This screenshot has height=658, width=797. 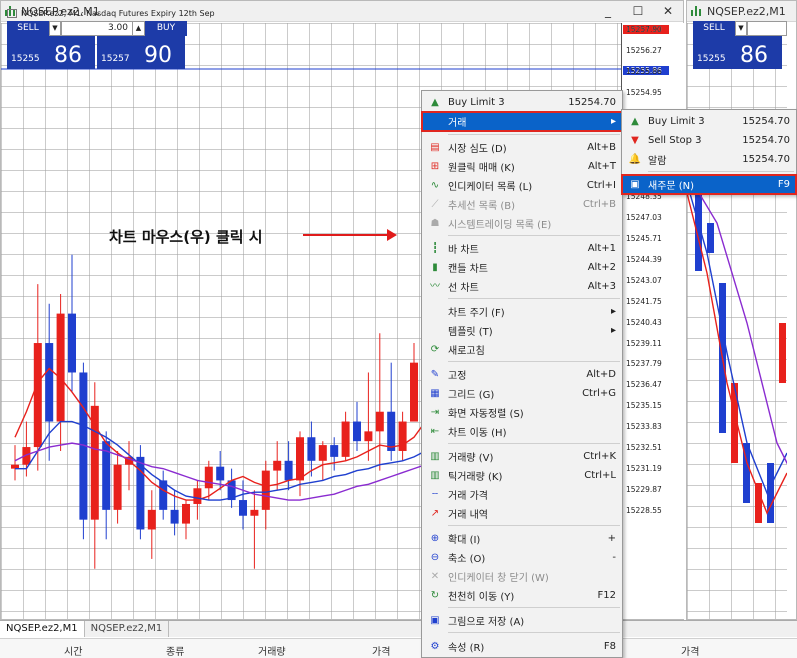 I want to click on menu-item-trade-price: ┄ 거래 가격, so click(x=522, y=494).